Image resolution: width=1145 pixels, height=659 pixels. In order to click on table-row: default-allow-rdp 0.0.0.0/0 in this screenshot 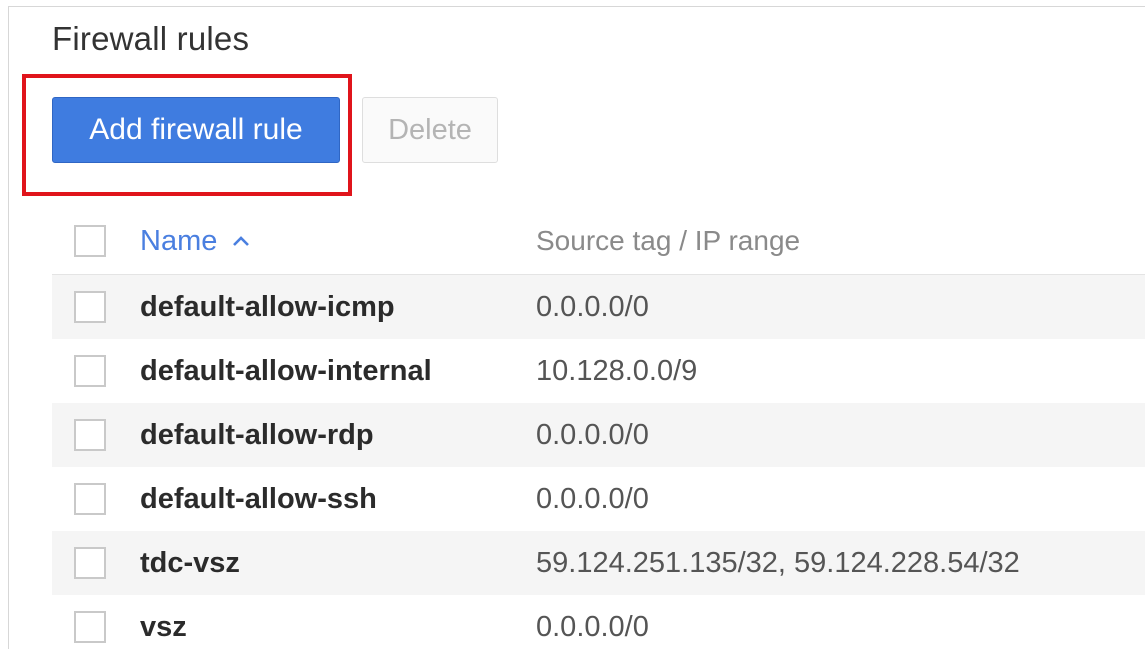, I will do `click(598, 435)`.